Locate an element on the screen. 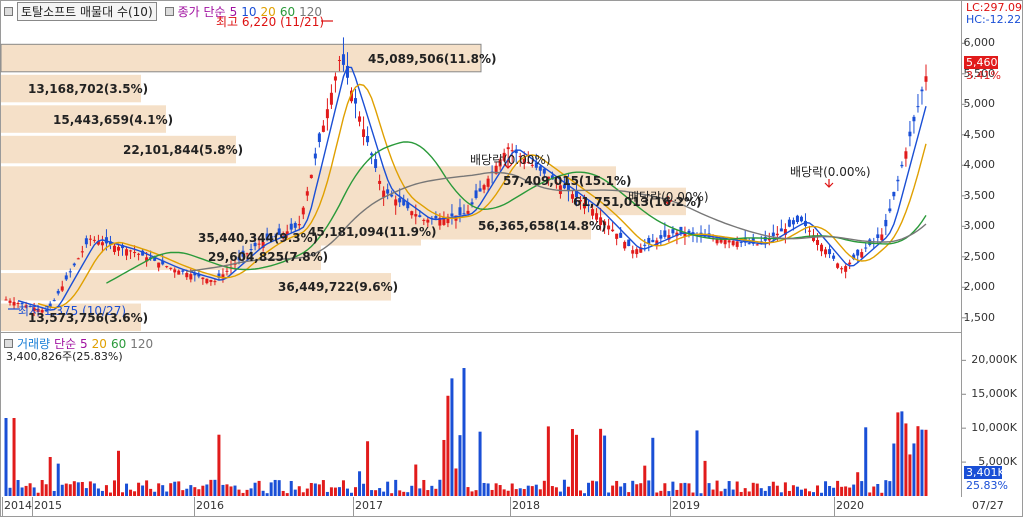 This screenshot has width=1023, height=517. high-annotation: 최고 6,220 (11/21) is located at coordinates (270, 22).